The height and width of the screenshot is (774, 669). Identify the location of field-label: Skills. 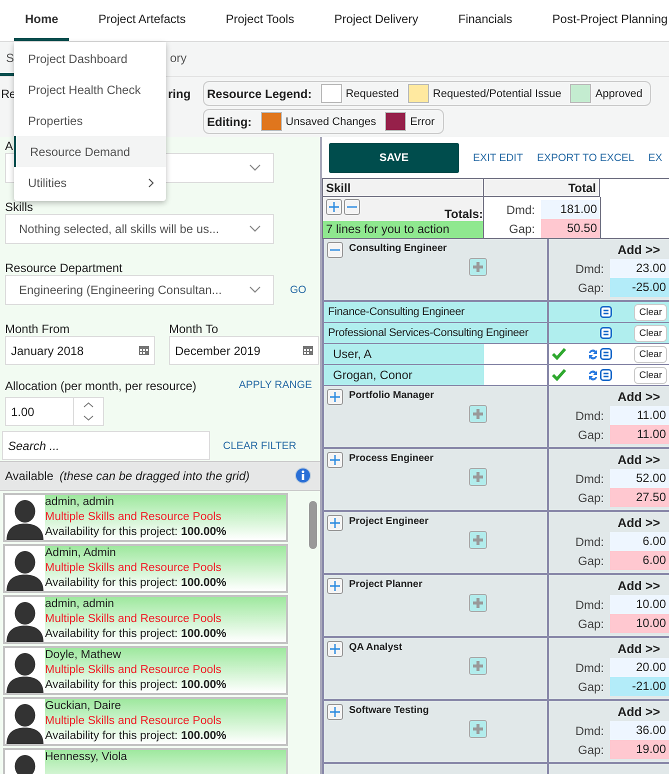
(19, 207).